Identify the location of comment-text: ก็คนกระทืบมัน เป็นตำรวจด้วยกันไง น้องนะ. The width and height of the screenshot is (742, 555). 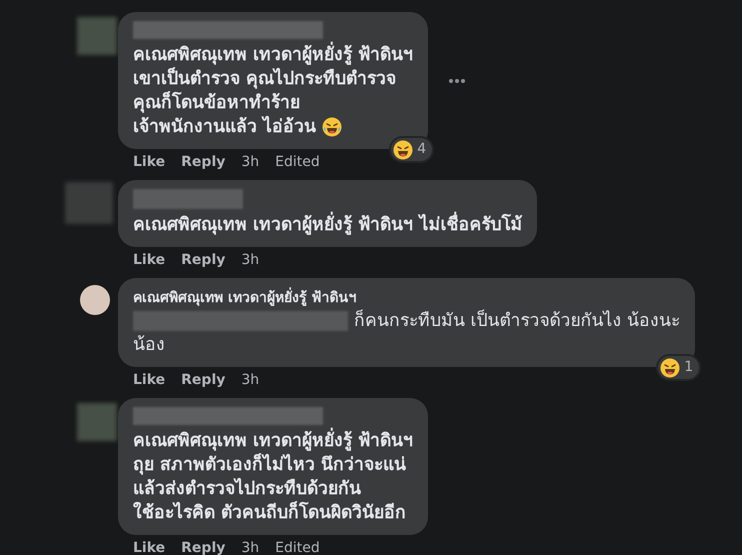
(517, 321).